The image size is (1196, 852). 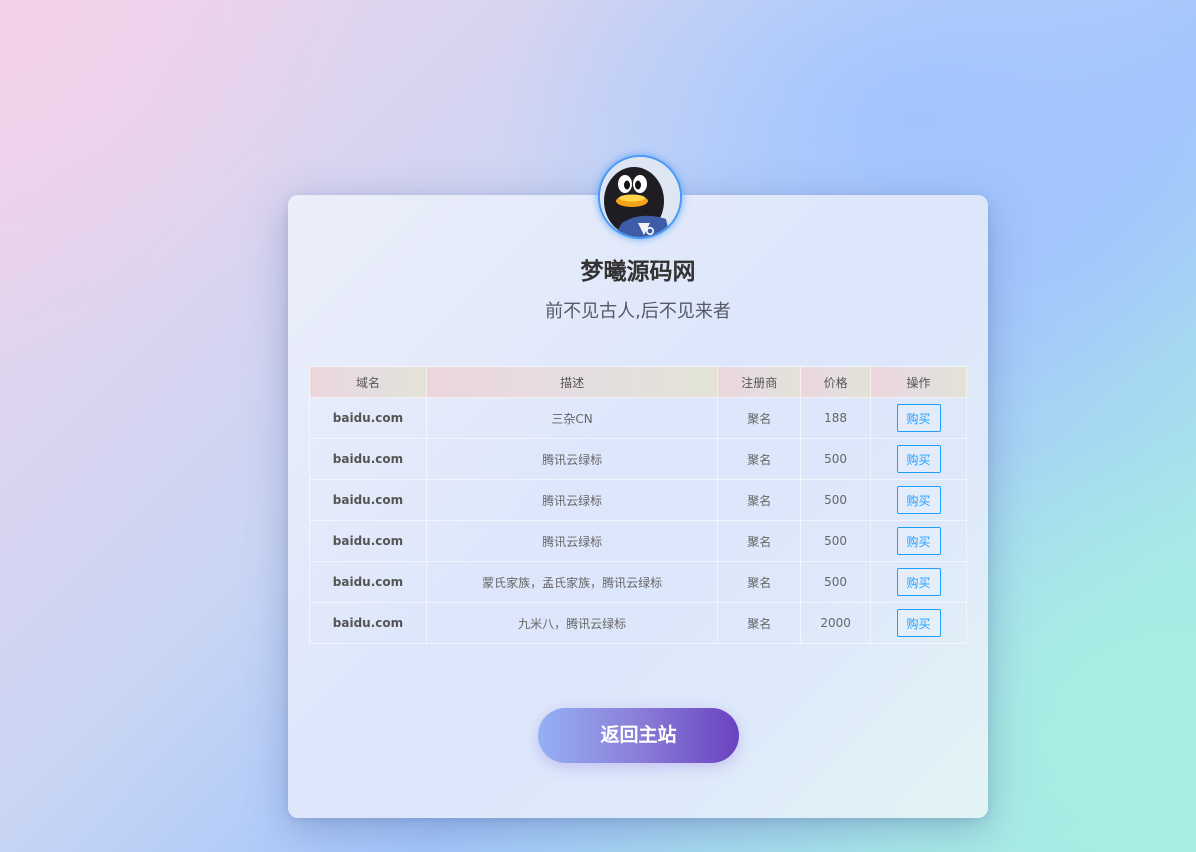 What do you see at coordinates (836, 623) in the screenshot?
I see `price-cell: 2000` at bounding box center [836, 623].